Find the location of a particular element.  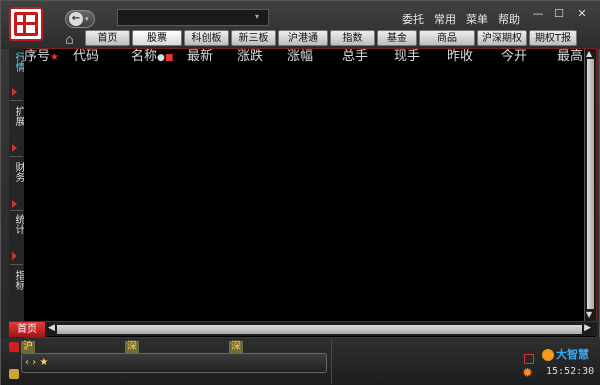

index-ticker-bar: ‹ › ★ is located at coordinates (174, 363).